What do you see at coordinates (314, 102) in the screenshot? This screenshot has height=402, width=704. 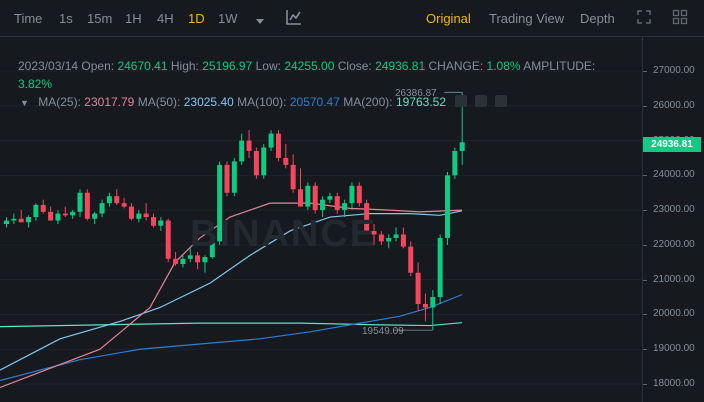 I see `ma100-value: 20570.47` at bounding box center [314, 102].